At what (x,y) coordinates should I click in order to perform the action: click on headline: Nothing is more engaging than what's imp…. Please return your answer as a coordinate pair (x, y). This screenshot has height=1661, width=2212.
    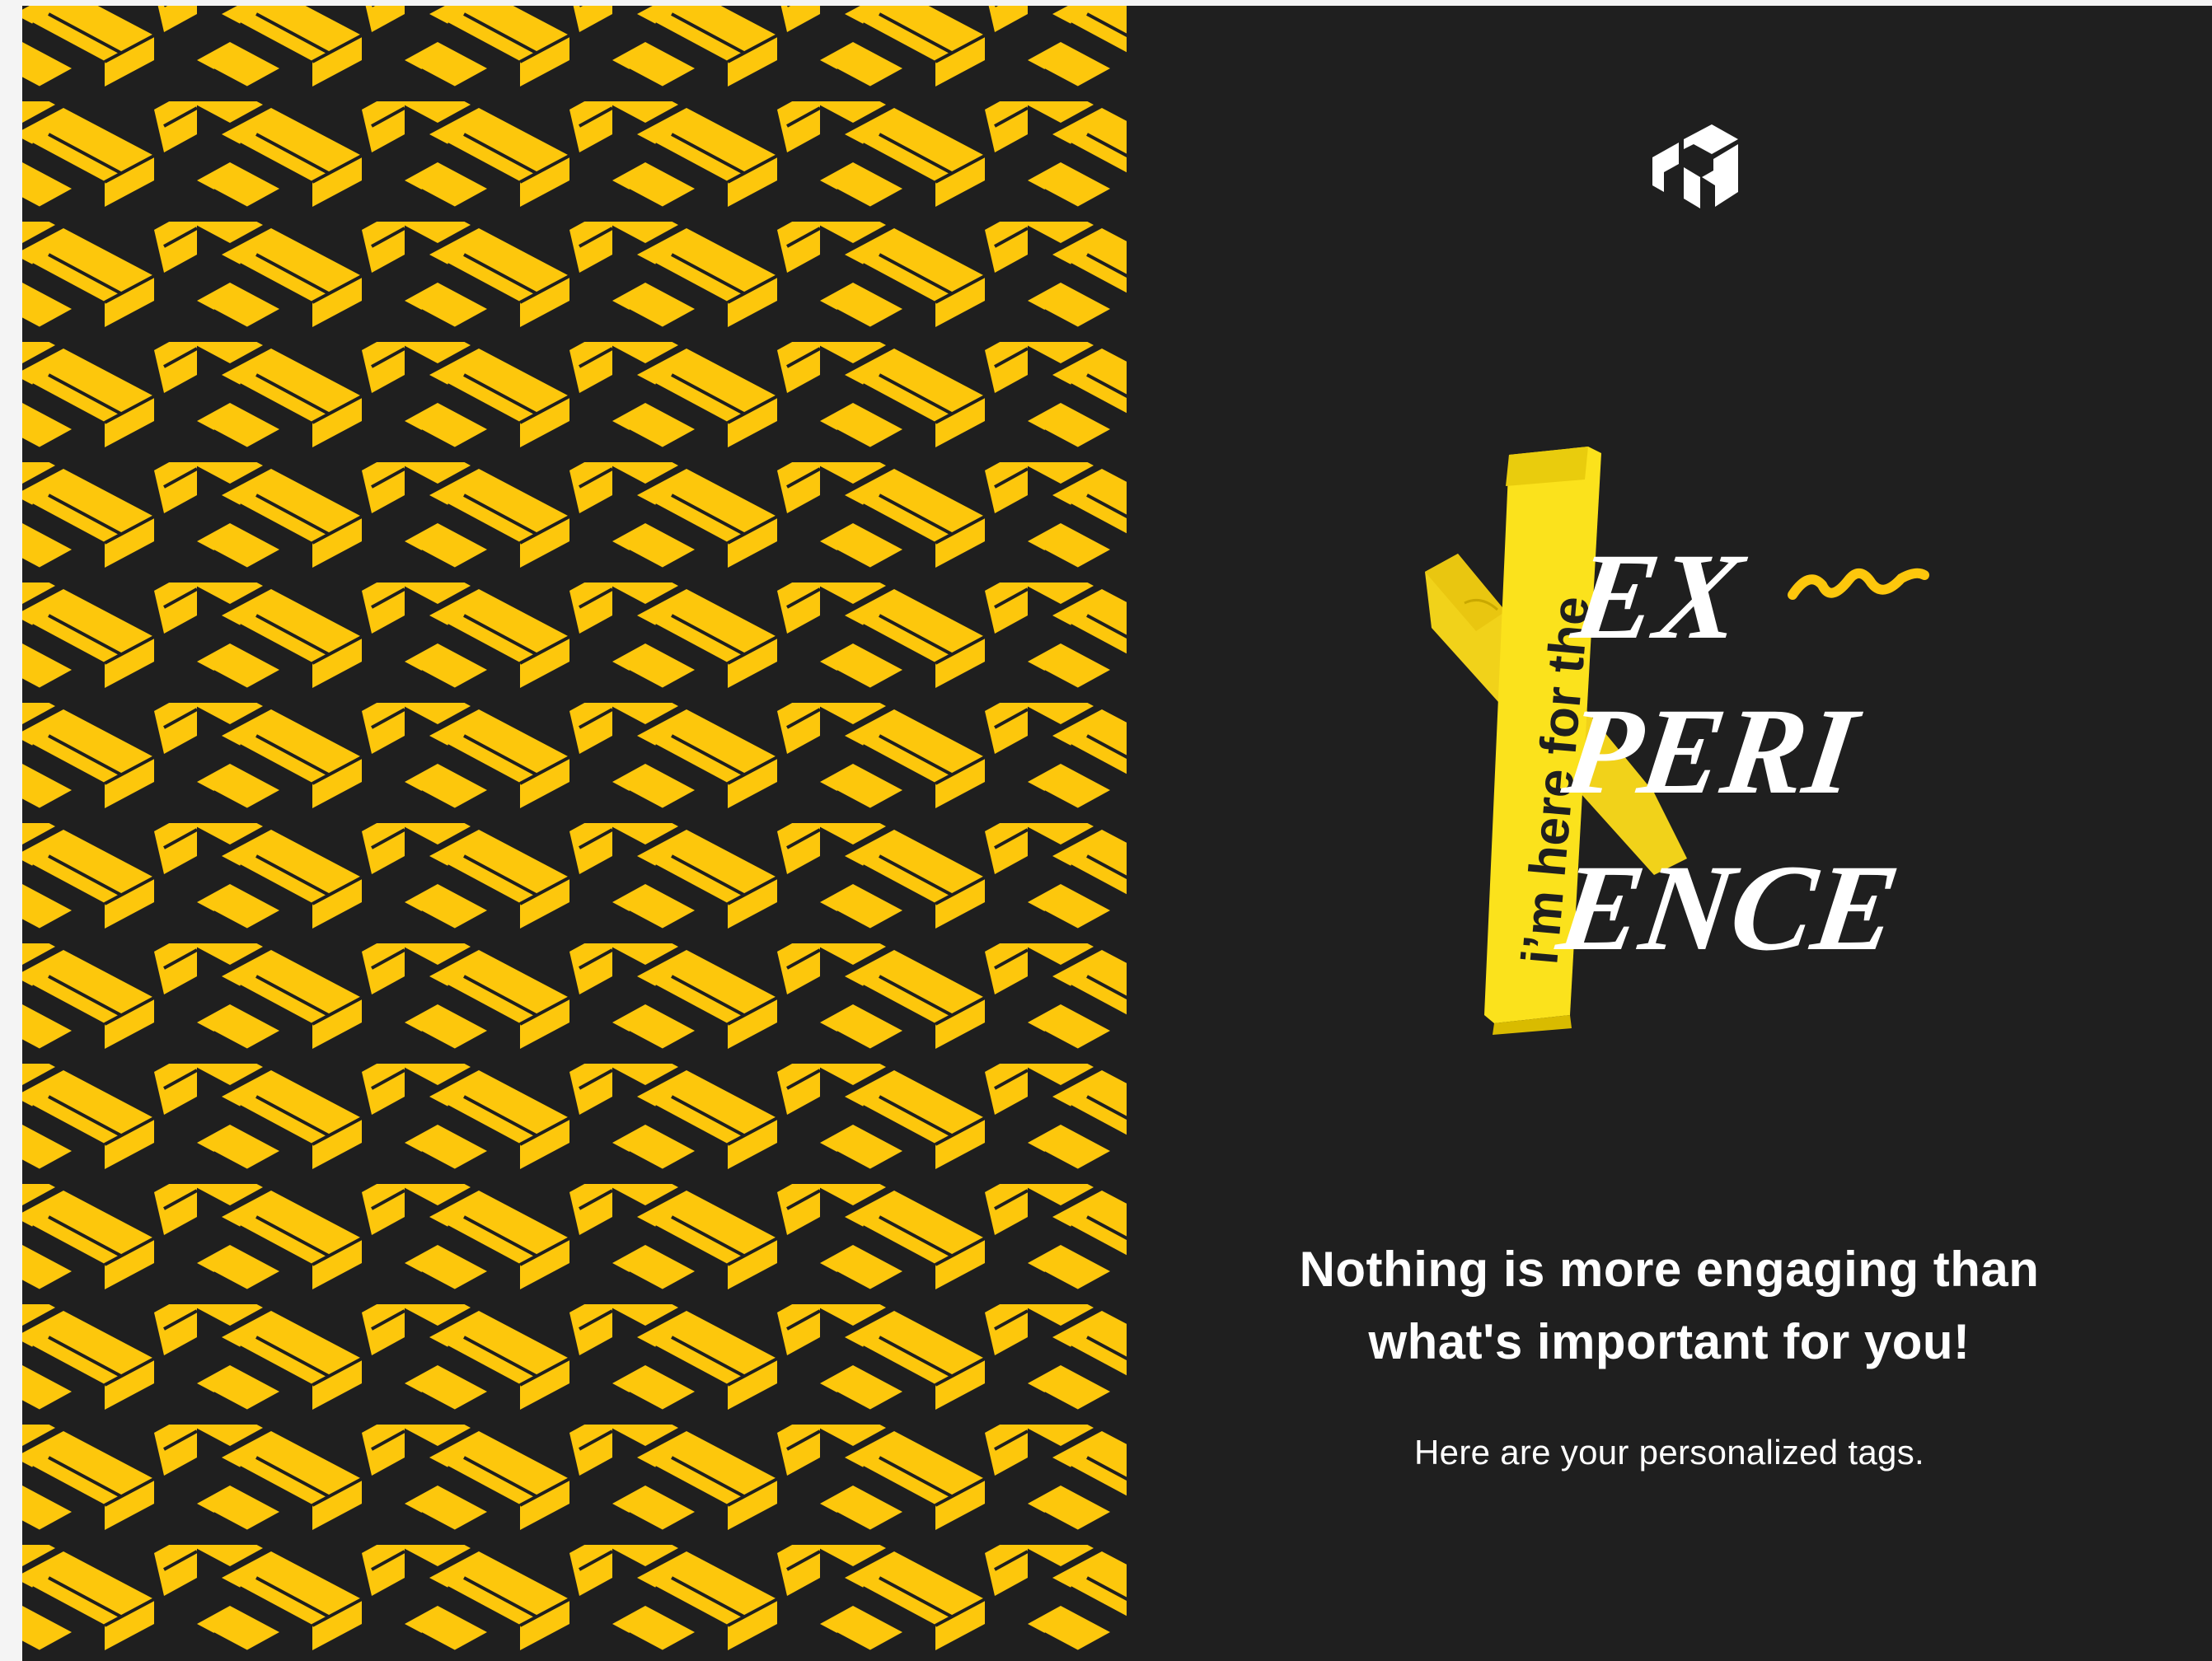
    Looking at the image, I should click on (1669, 1305).